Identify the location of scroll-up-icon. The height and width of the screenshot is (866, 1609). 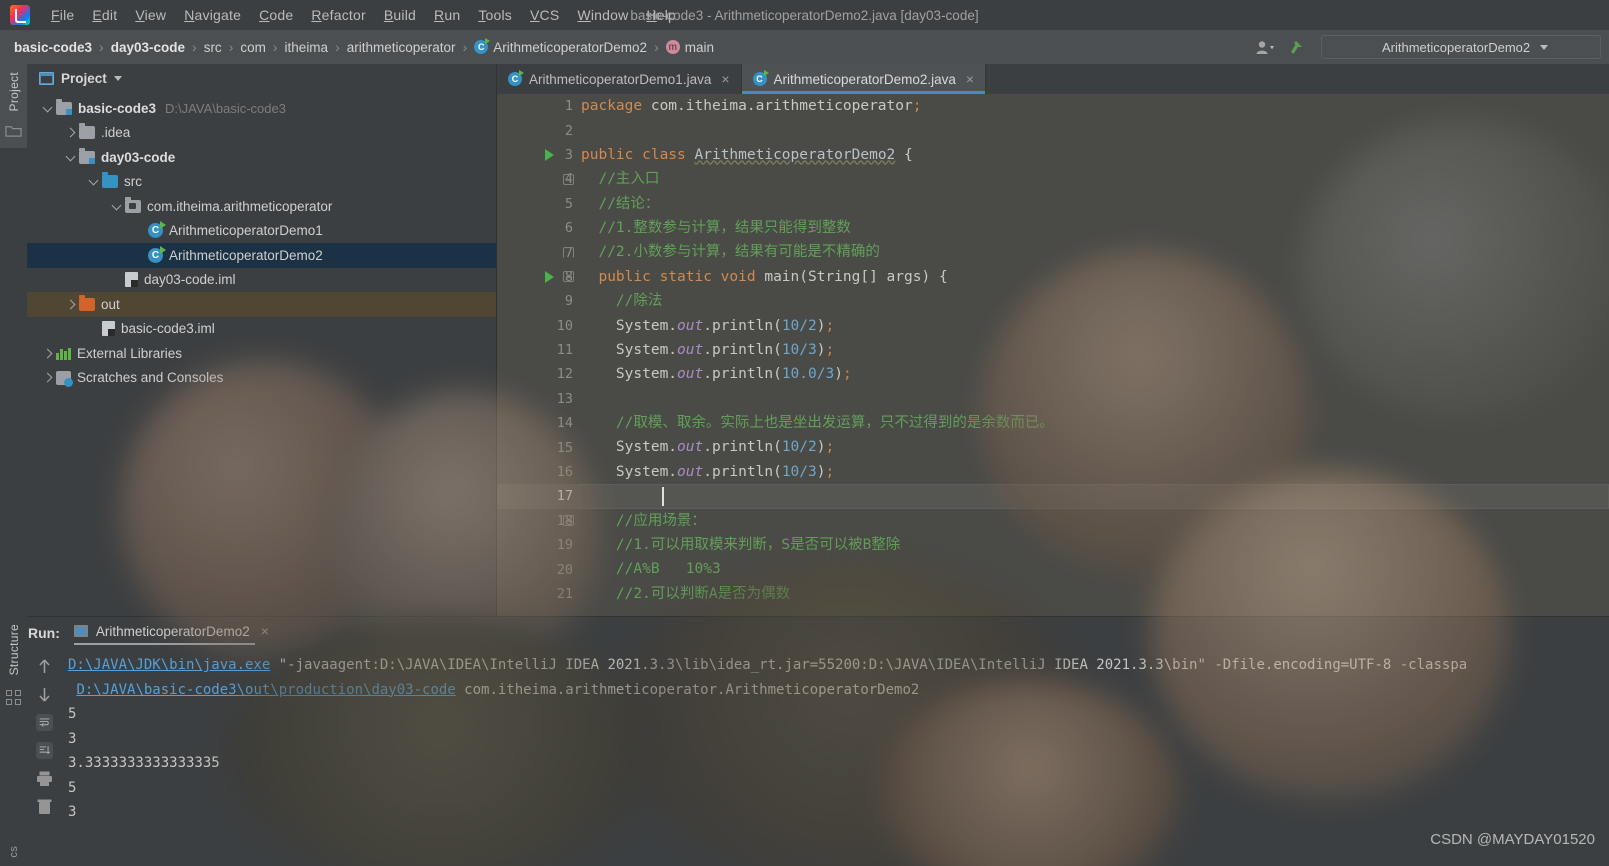
(44, 666).